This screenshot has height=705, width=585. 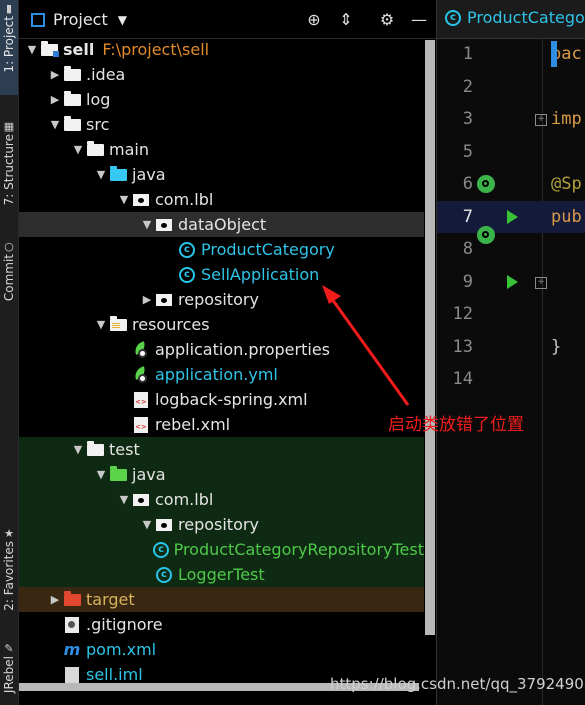 What do you see at coordinates (456, 425) in the screenshot?
I see `annotation-note: 启动类放错了位置` at bounding box center [456, 425].